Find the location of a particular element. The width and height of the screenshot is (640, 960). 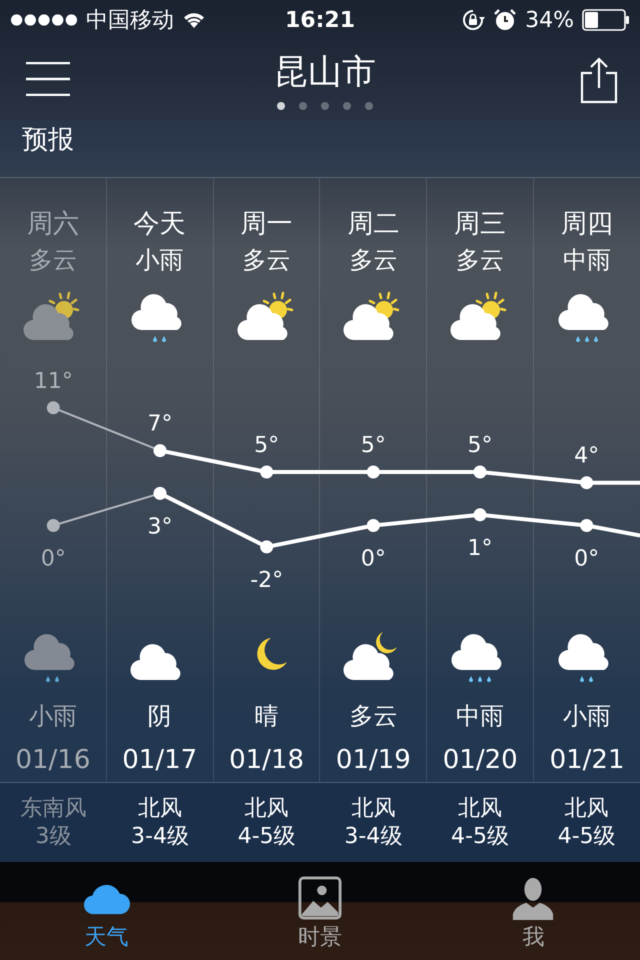

condition-label: 晴 is located at coordinates (266, 716).